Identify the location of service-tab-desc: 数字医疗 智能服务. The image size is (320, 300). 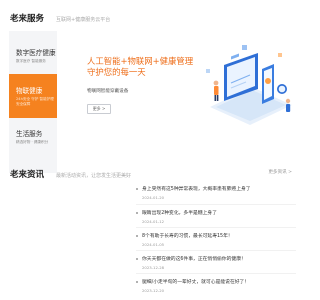
(31, 61).